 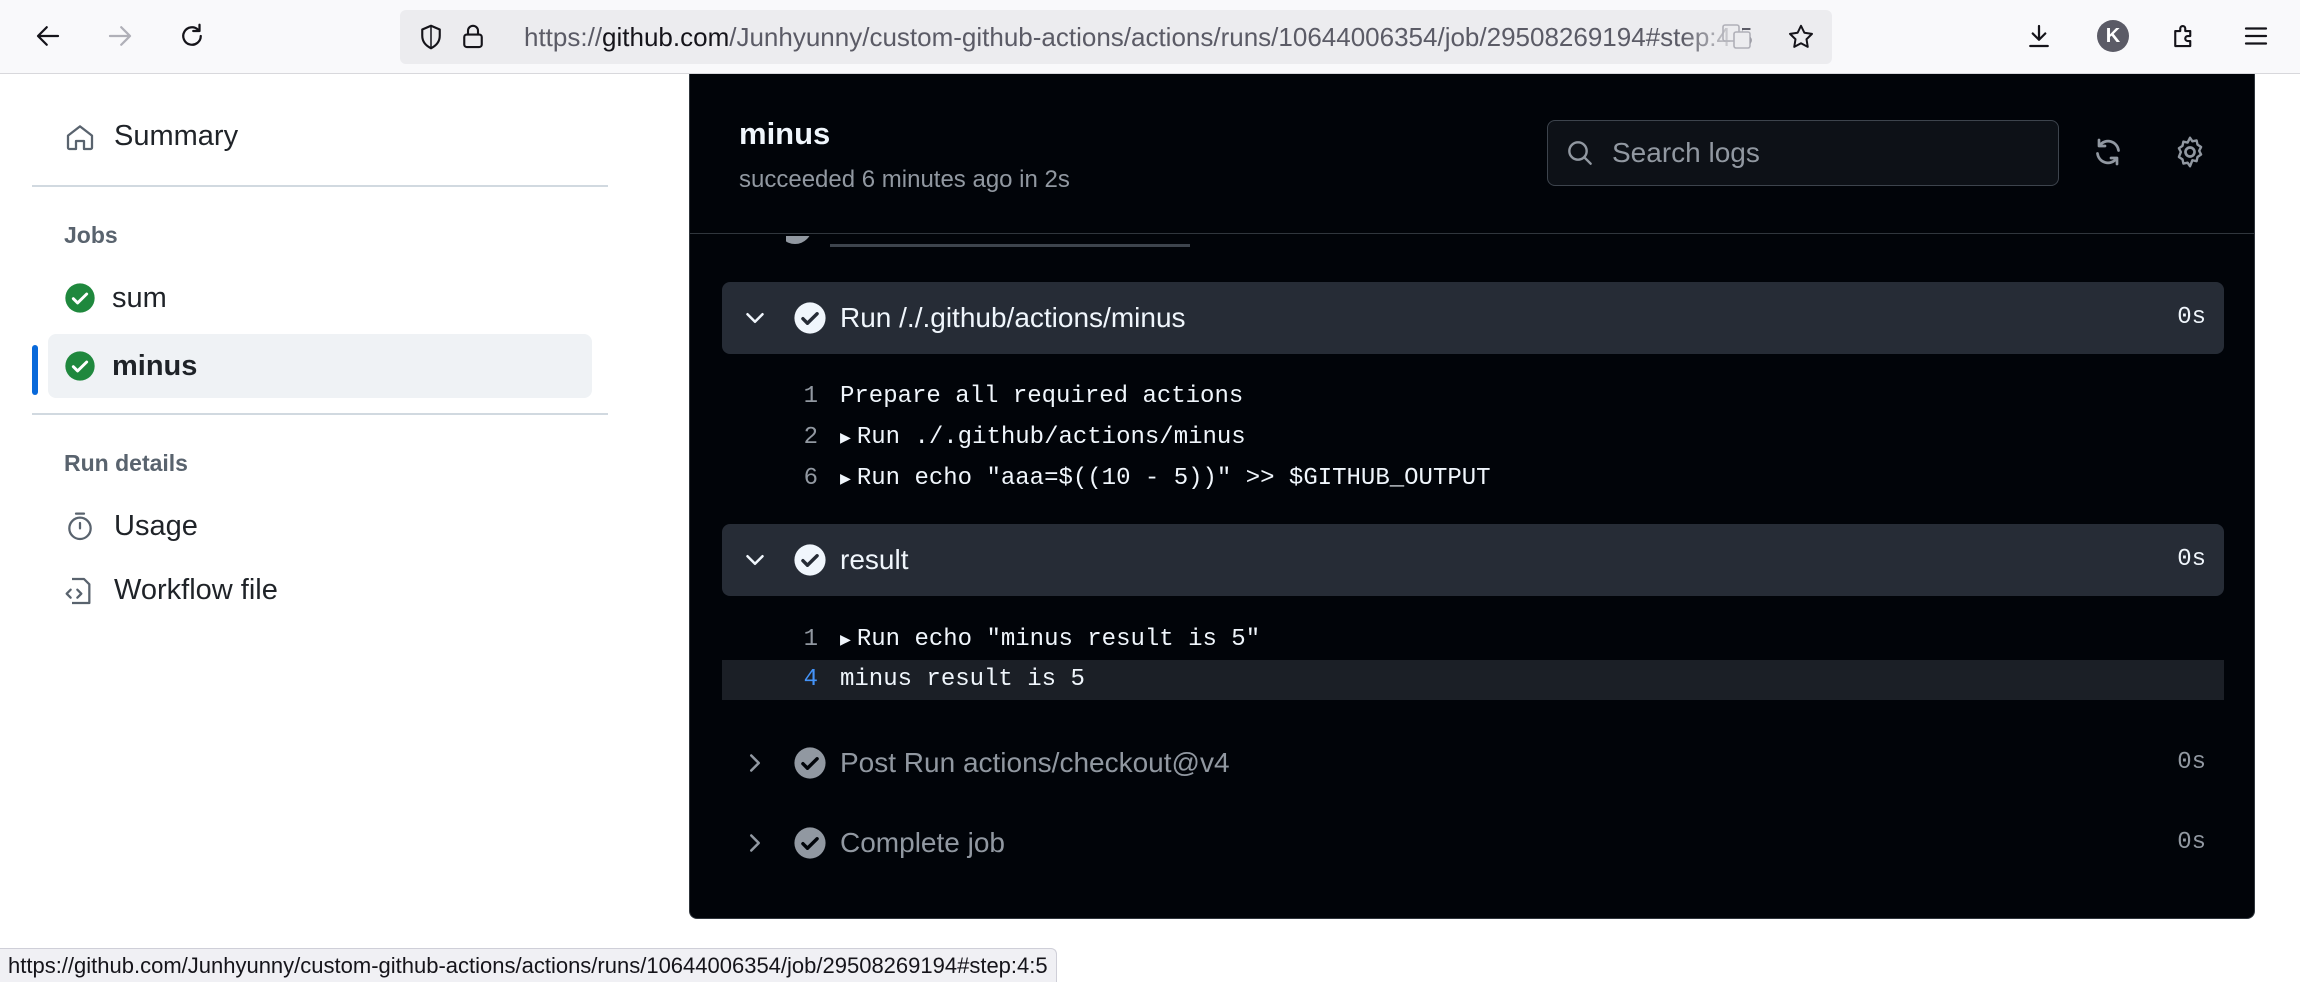 I want to click on line-text: Run echo "minus result is 5", so click(x=1058, y=639).